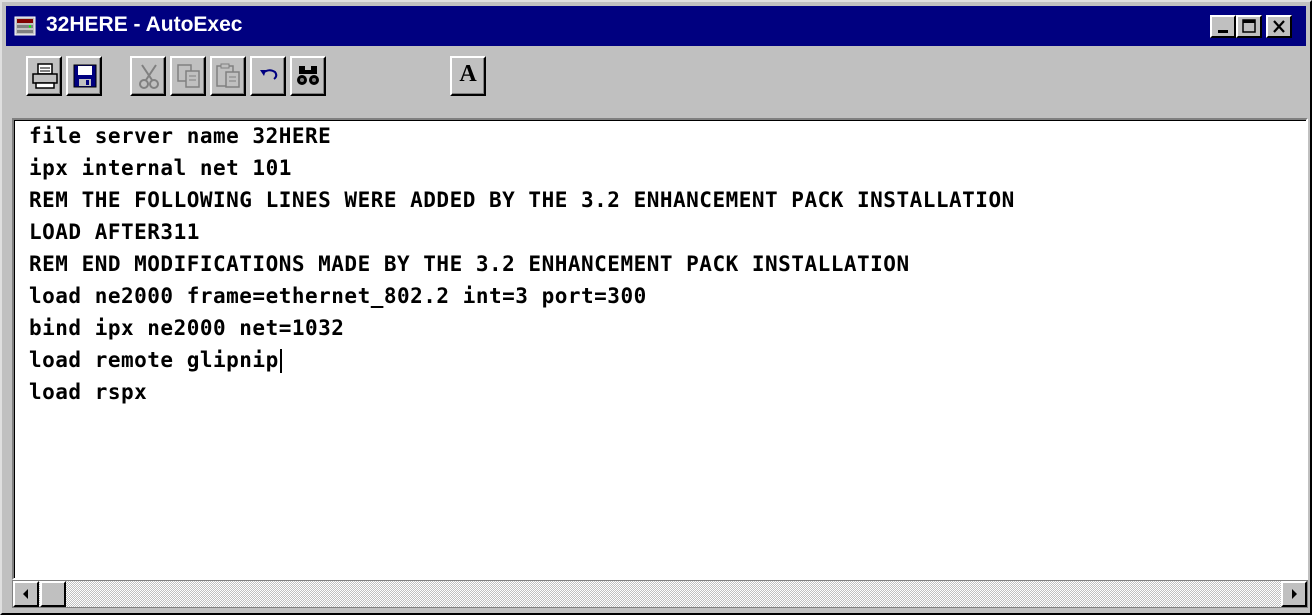 Image resolution: width=1312 pixels, height=615 pixels. What do you see at coordinates (88, 392) in the screenshot?
I see `editor-line: load rspx` at bounding box center [88, 392].